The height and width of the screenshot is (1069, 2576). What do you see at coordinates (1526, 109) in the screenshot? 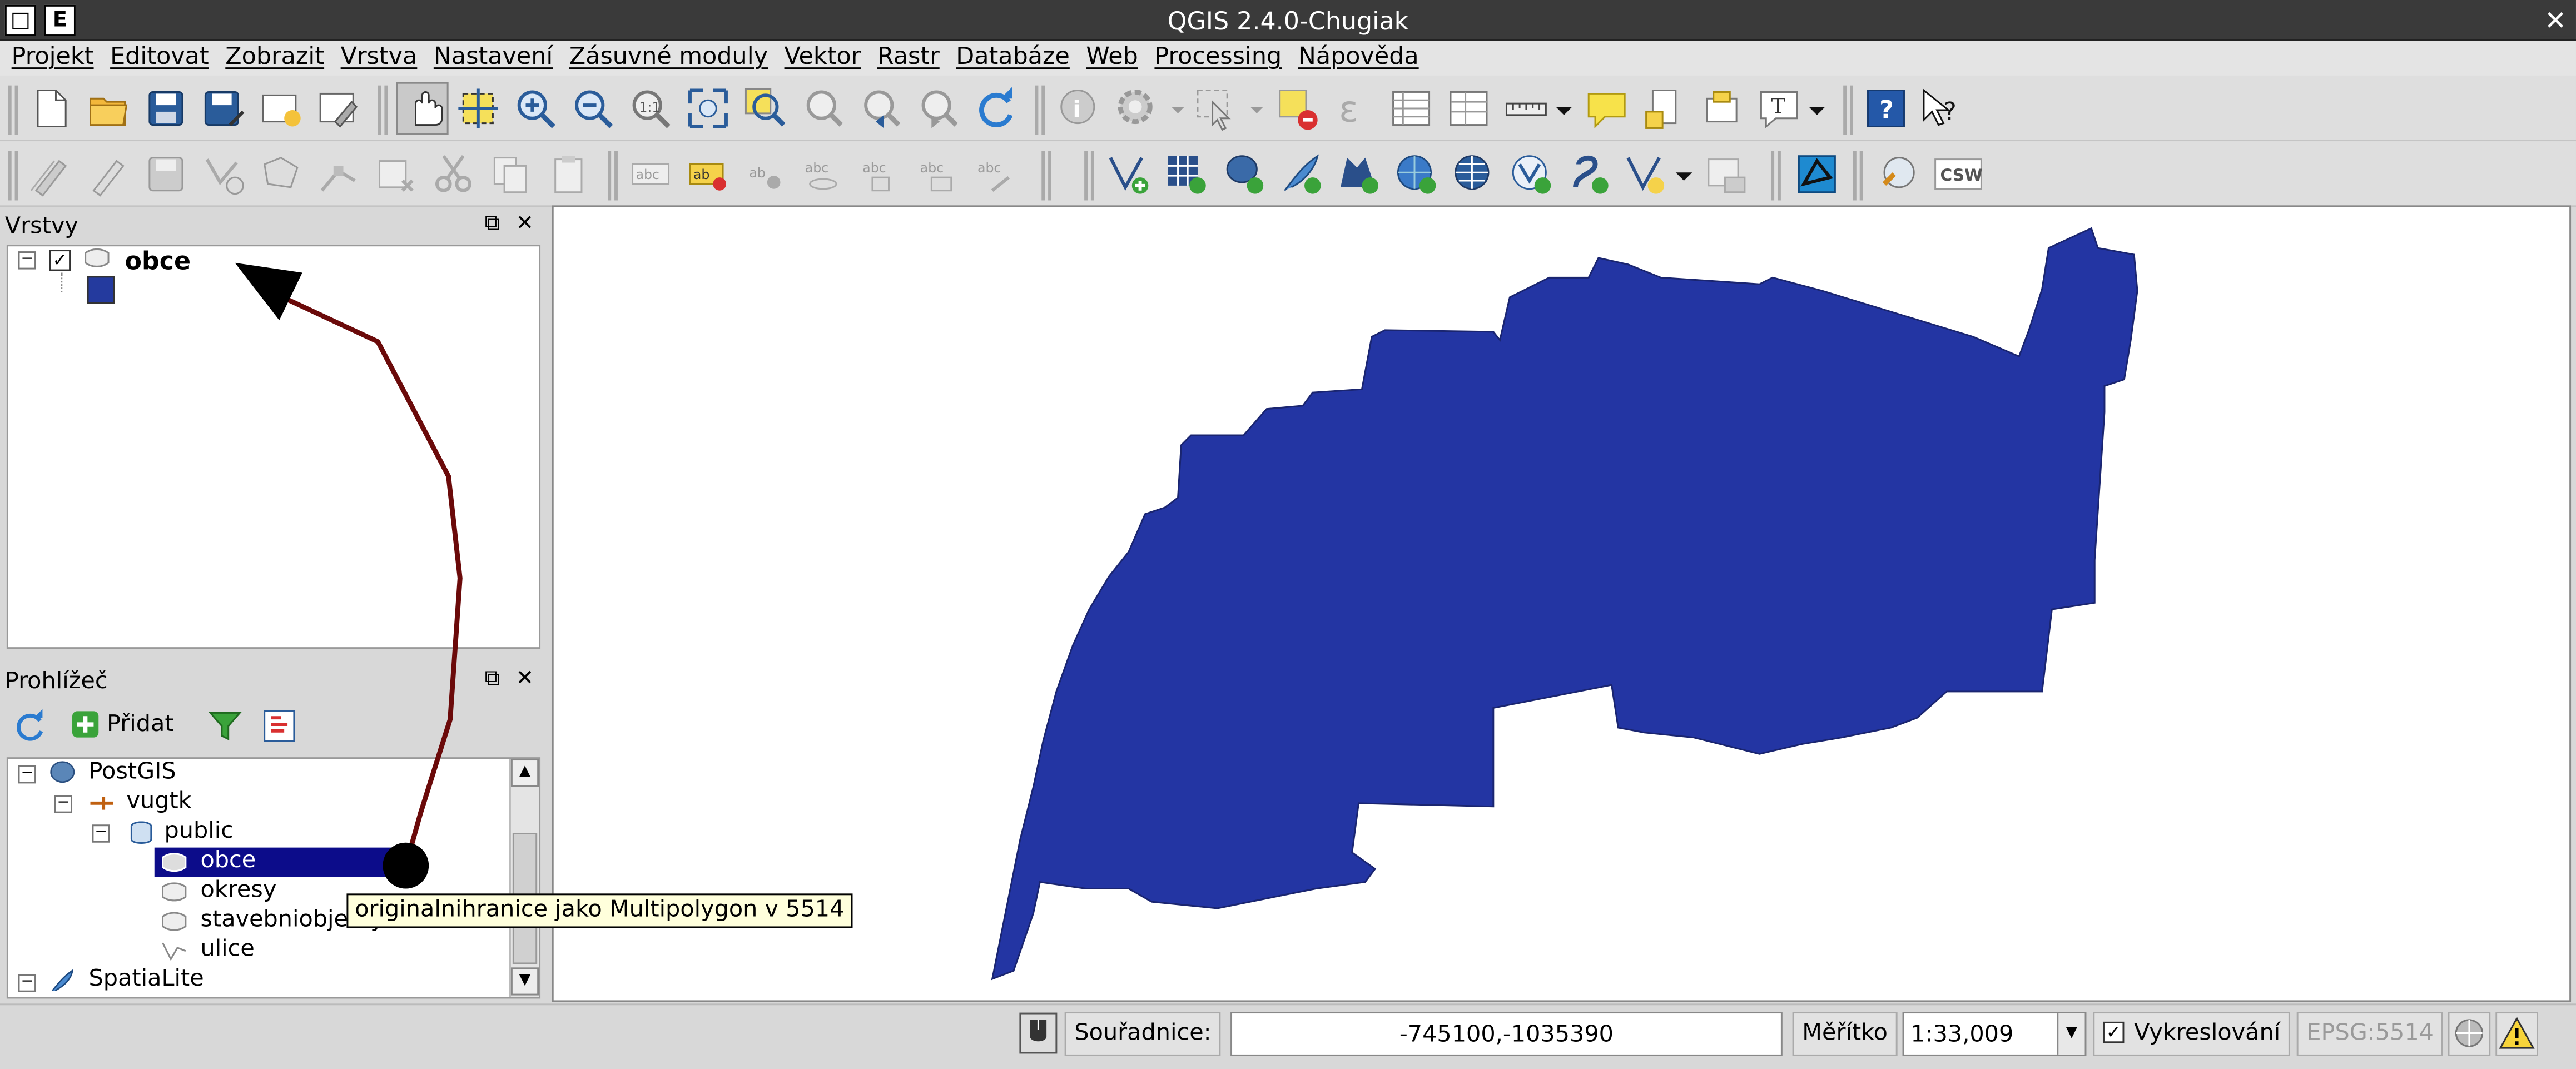
I see `measure-icon` at bounding box center [1526, 109].